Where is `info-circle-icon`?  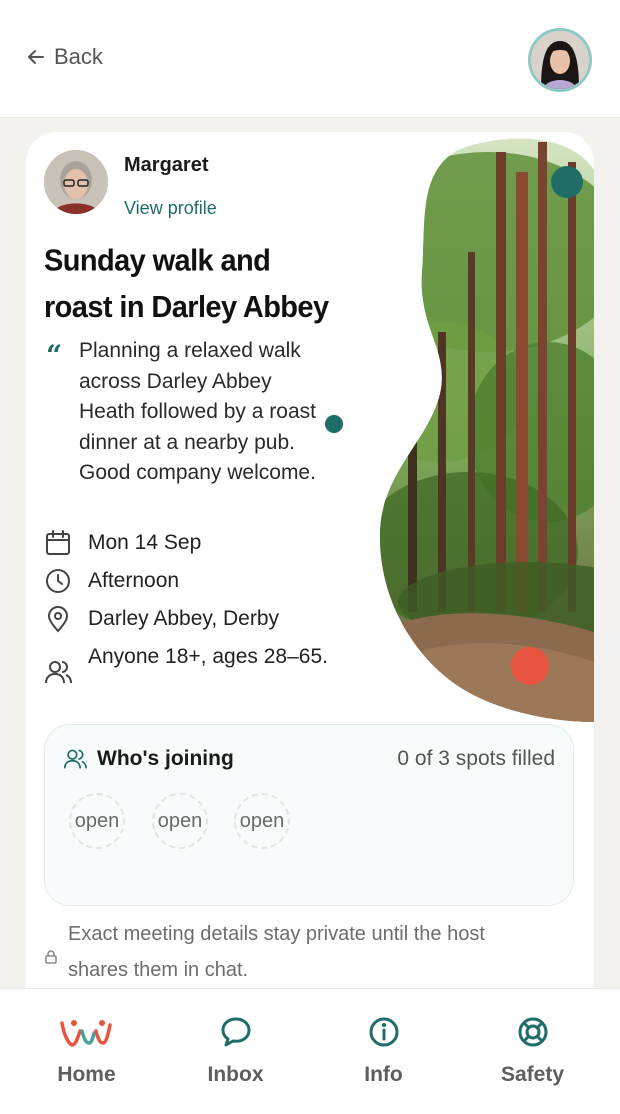 info-circle-icon is located at coordinates (383, 1032).